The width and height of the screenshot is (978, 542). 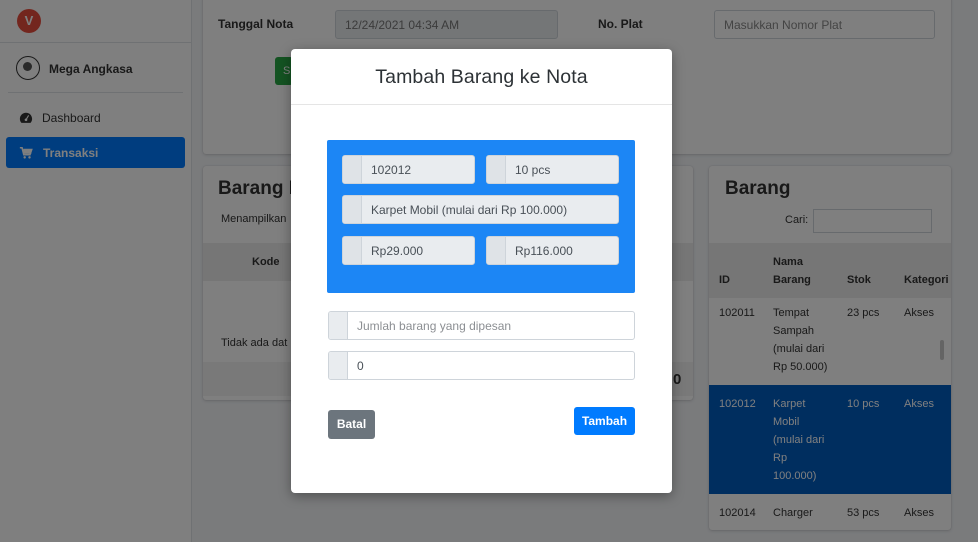 I want to click on tambah-button: Tambah, so click(x=604, y=421).